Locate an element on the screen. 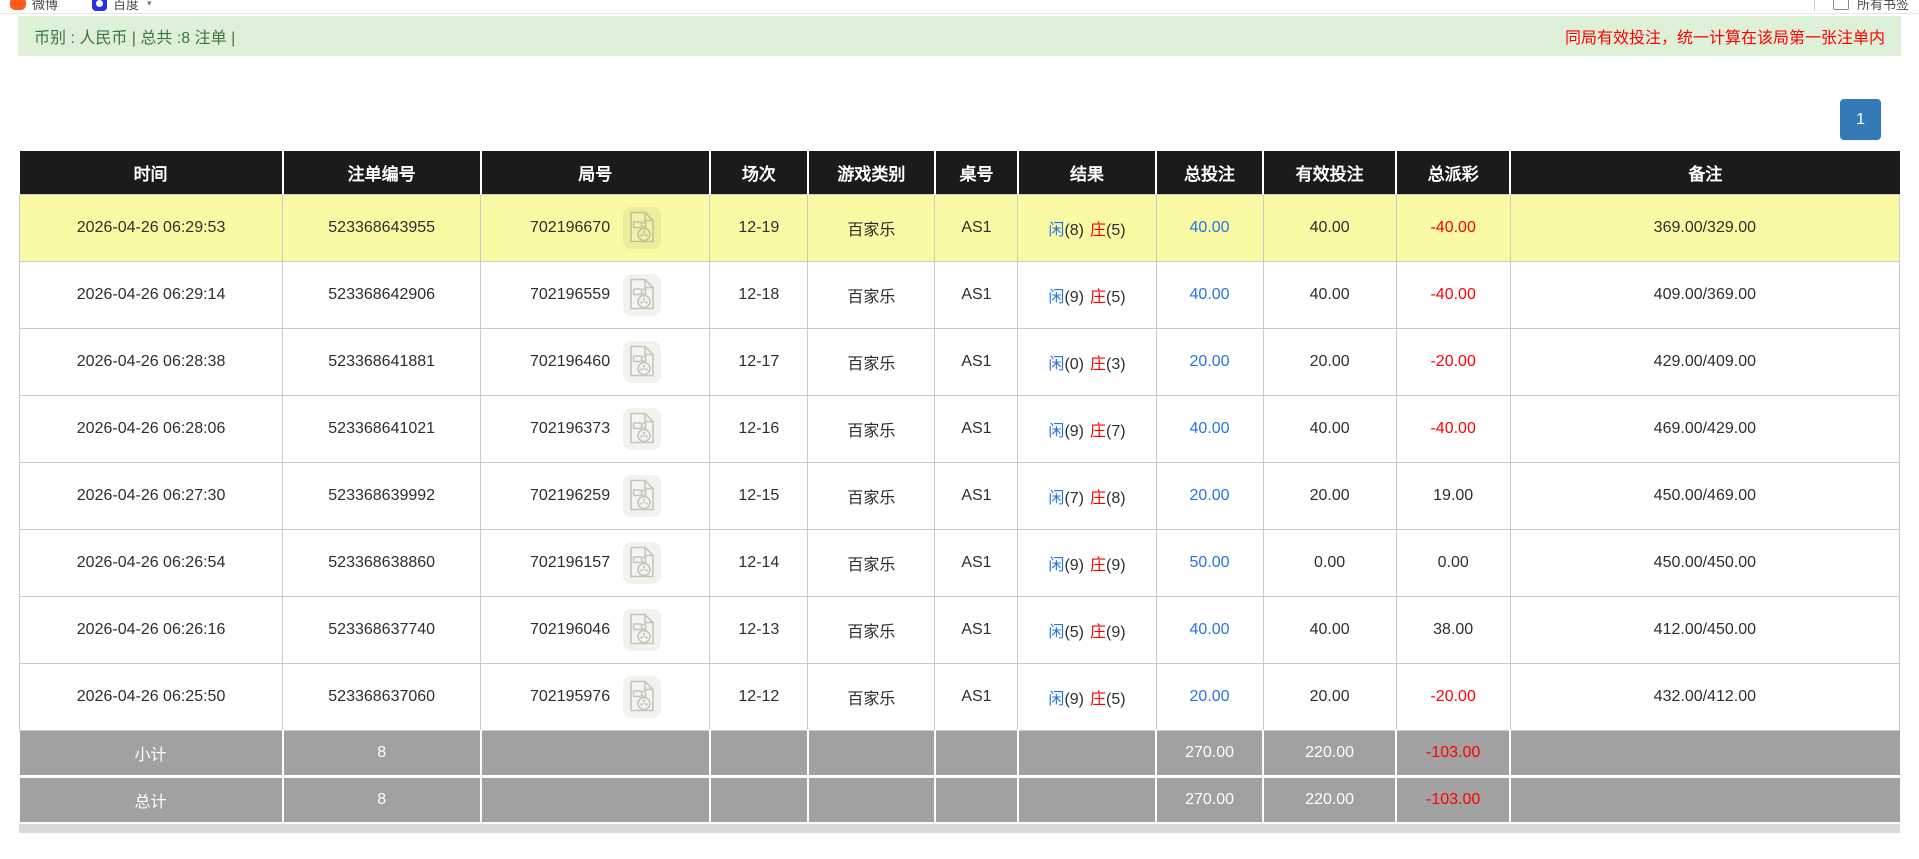 This screenshot has height=859, width=1919. baidu-icon is located at coordinates (100, 5).